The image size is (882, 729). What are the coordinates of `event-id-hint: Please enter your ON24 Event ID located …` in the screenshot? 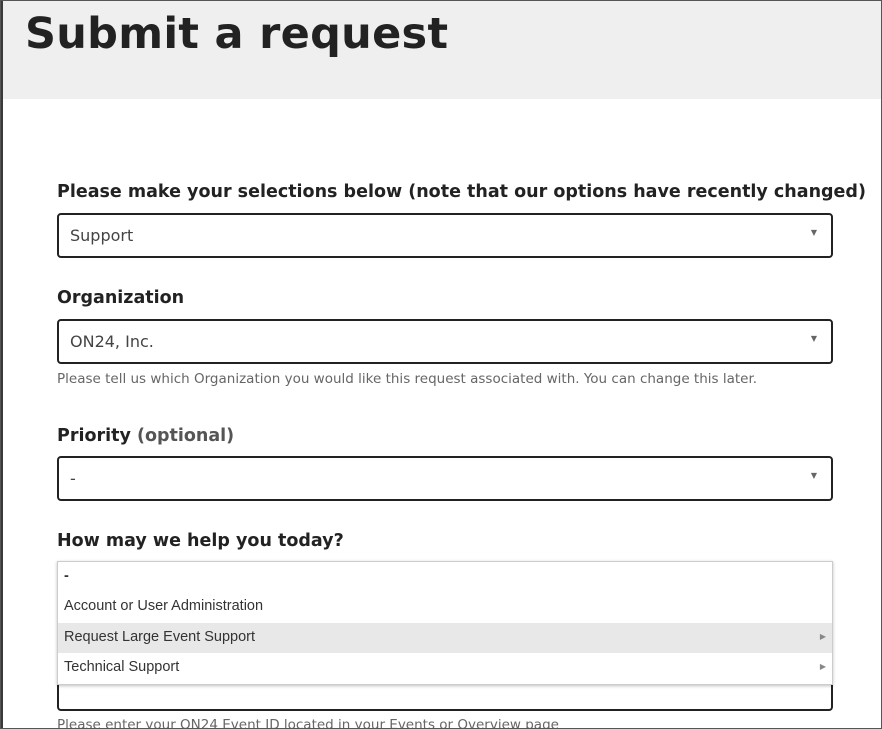 It's located at (308, 723).